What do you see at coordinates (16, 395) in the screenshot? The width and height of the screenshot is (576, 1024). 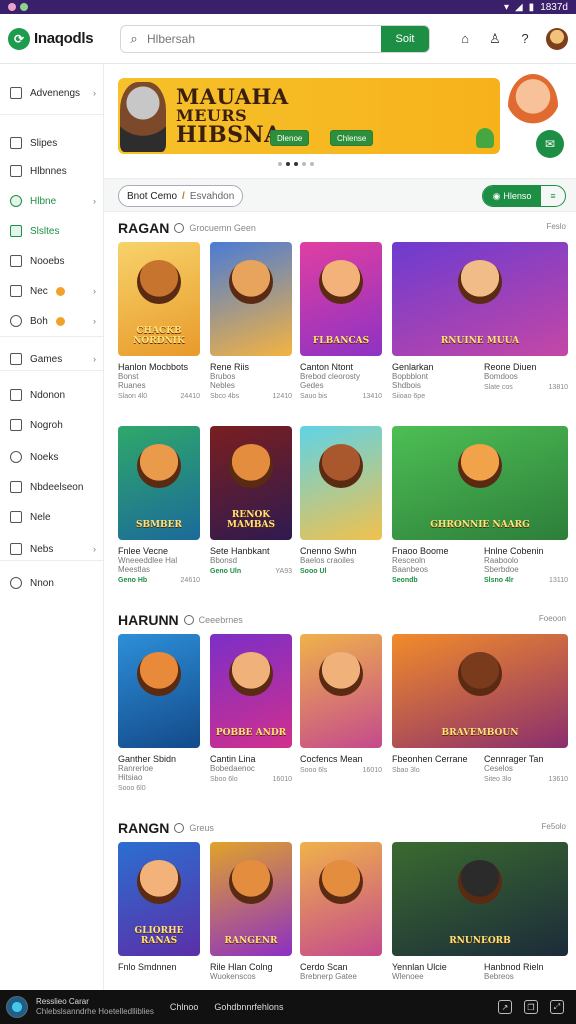 I see `calendar-icon` at bounding box center [16, 395].